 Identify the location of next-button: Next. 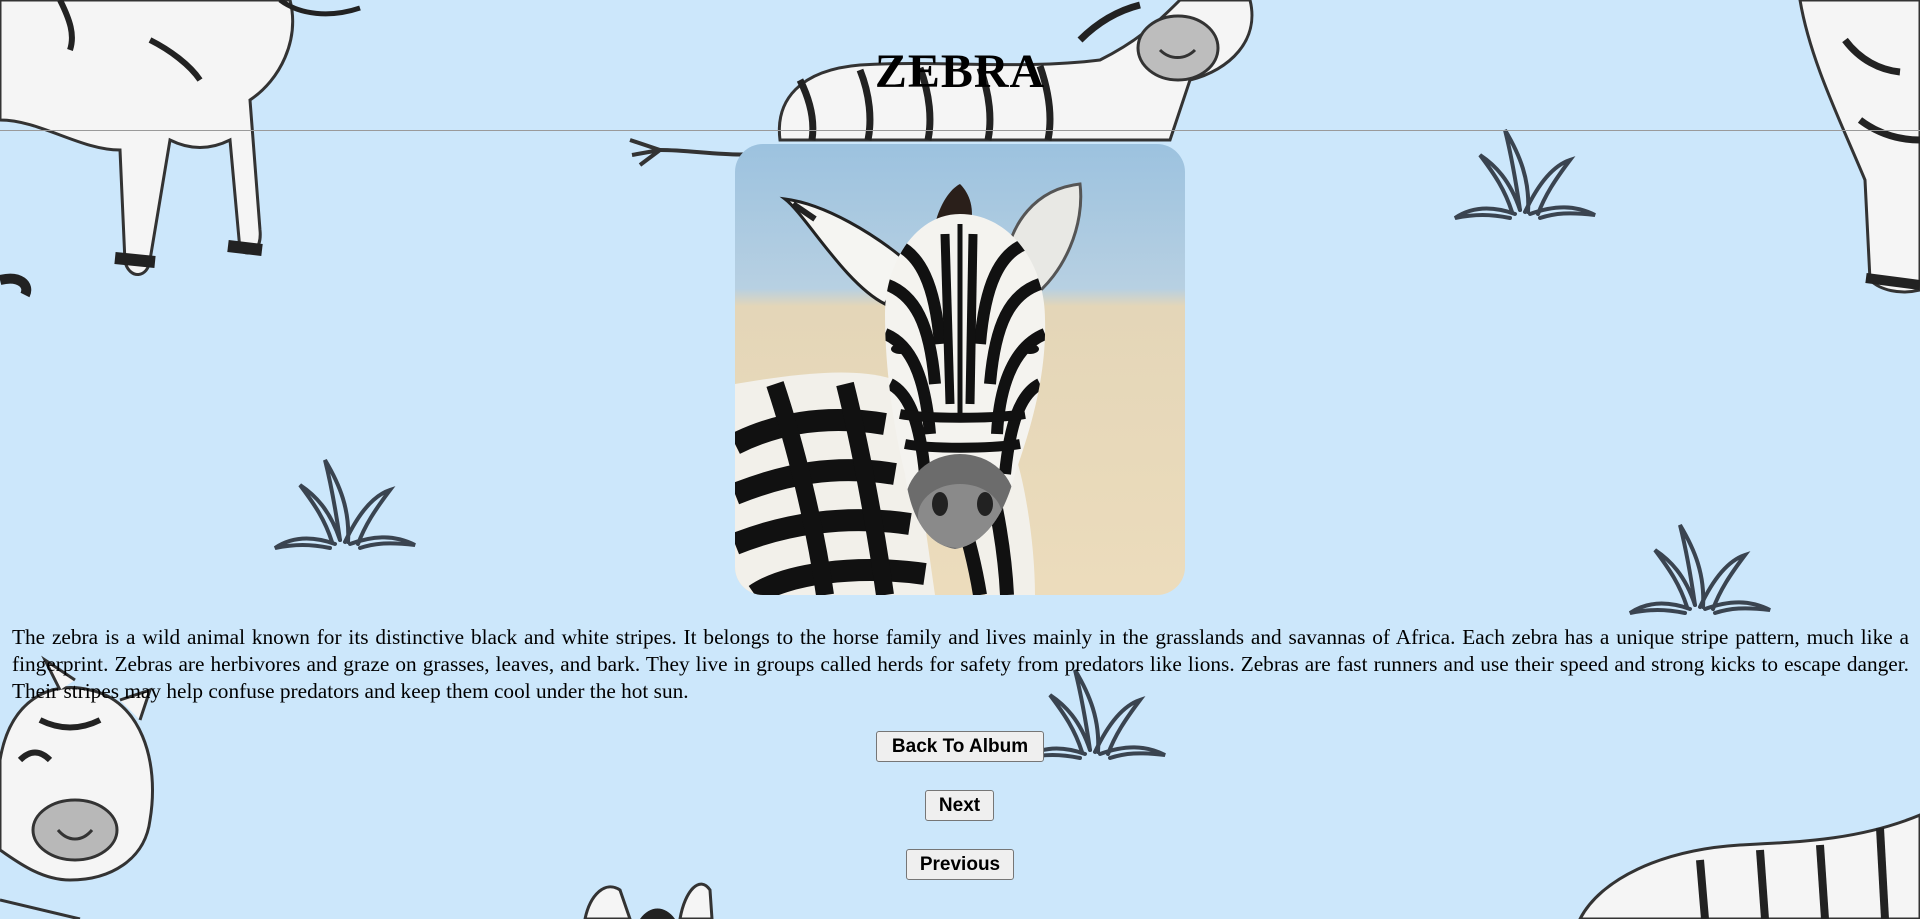
(959, 805).